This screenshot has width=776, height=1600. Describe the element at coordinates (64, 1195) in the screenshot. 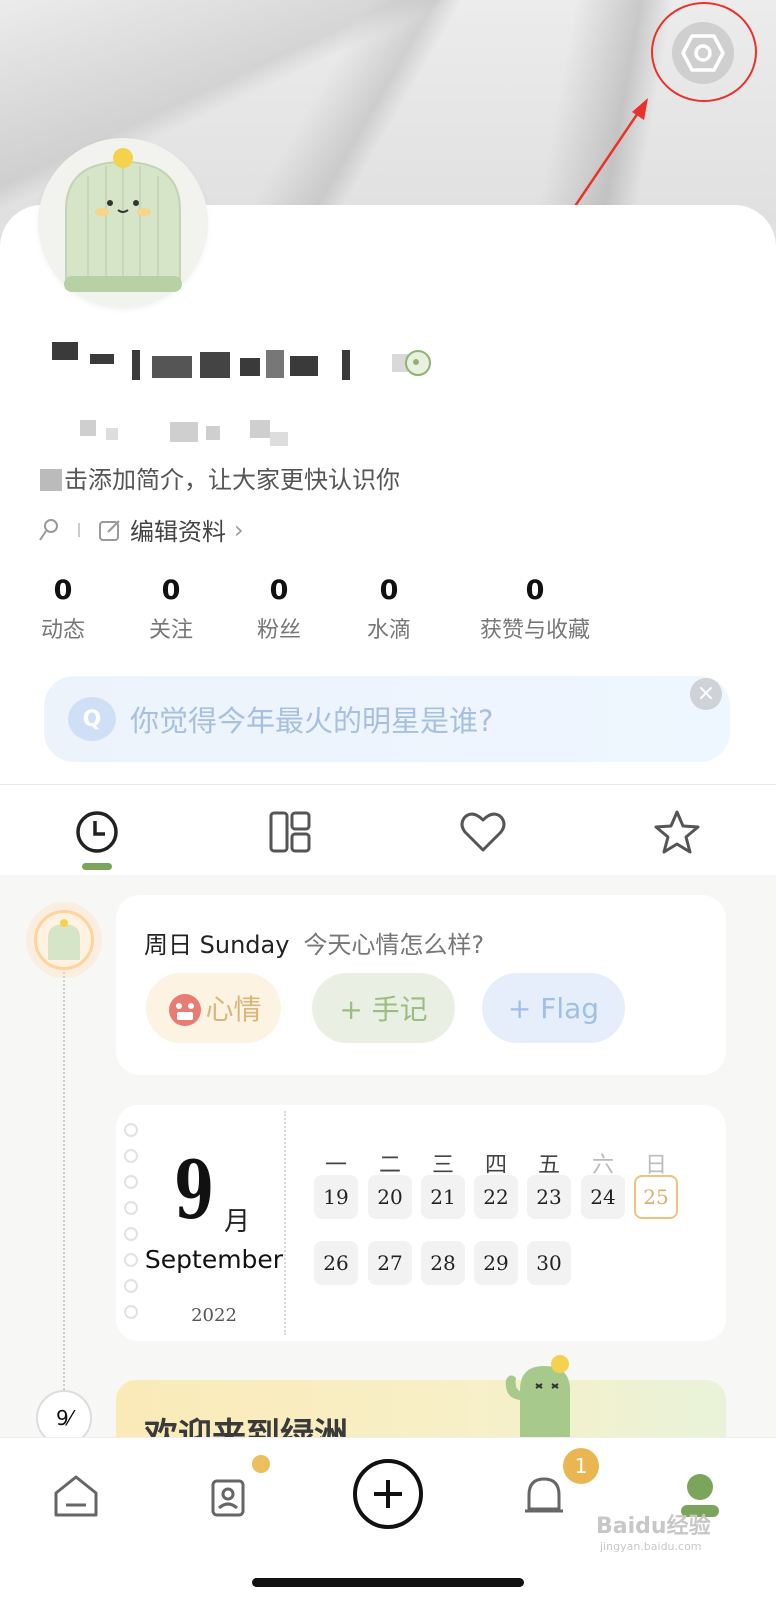

I see `timeline-line` at that location.